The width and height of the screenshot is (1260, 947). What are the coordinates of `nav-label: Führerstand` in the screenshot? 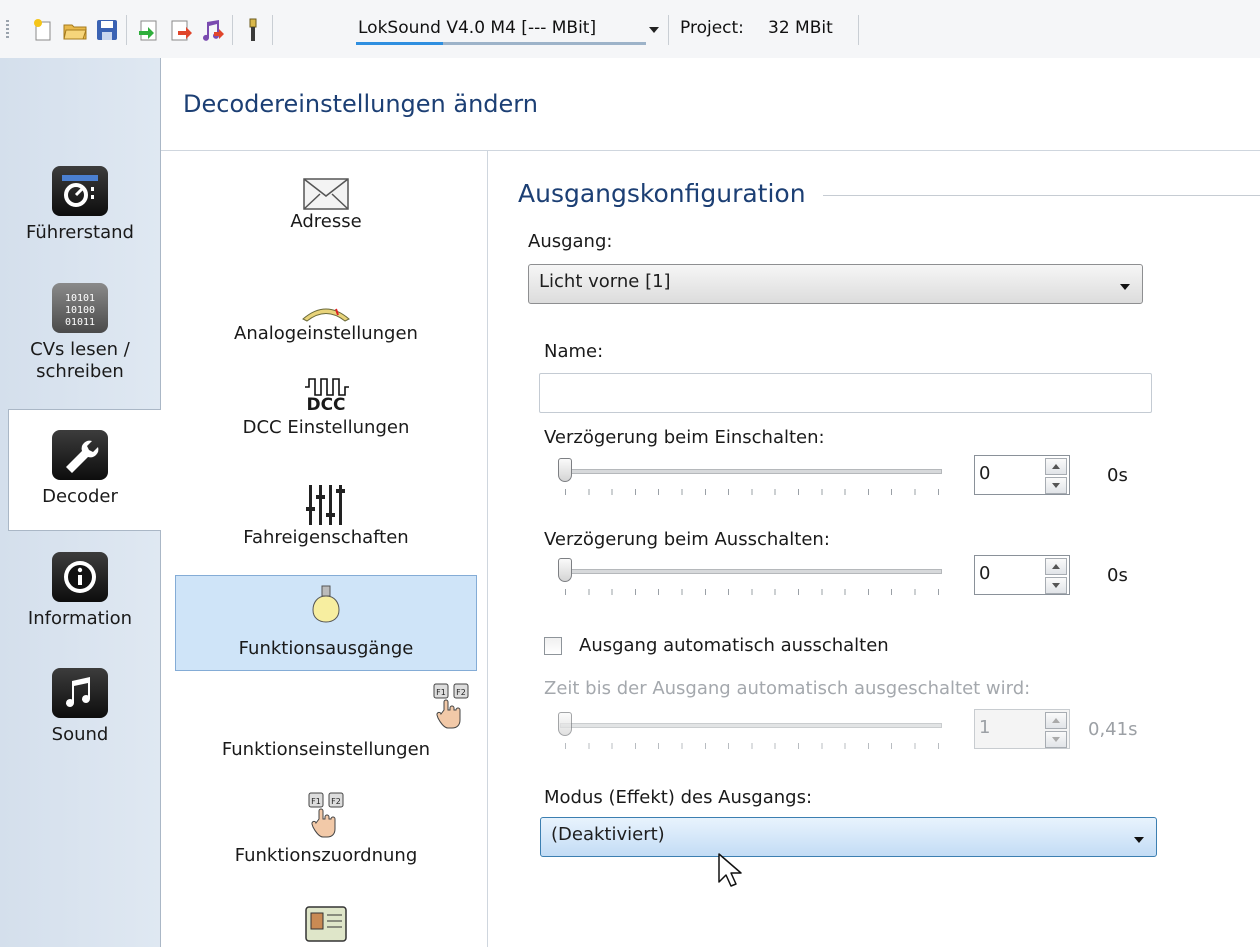 It's located at (80, 232).